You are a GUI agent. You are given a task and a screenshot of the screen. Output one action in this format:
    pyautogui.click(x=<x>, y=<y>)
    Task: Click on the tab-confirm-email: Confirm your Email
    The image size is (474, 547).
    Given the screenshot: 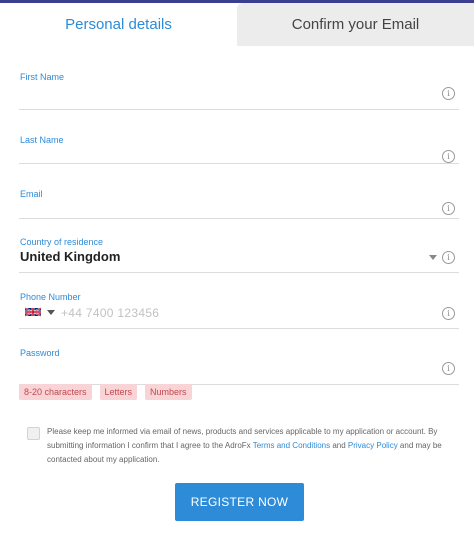 What is the action you would take?
    pyautogui.click(x=355, y=24)
    